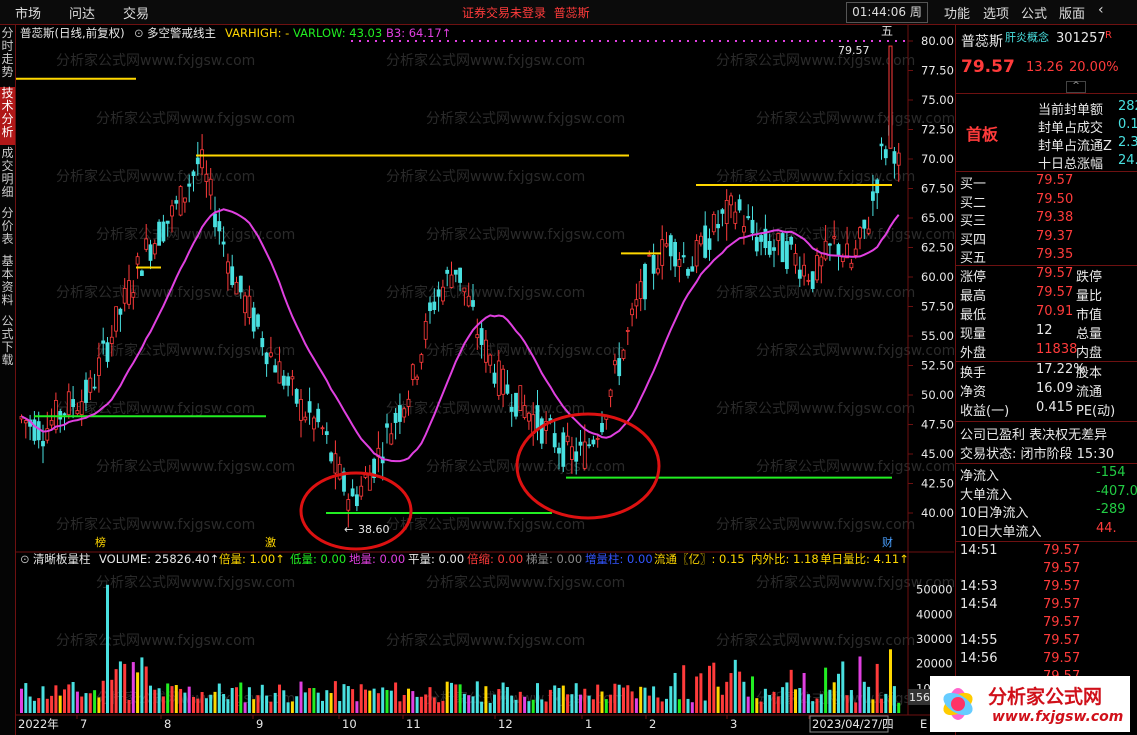 The image size is (1137, 735). I want to click on expand-icon: ^, so click(1076, 87).